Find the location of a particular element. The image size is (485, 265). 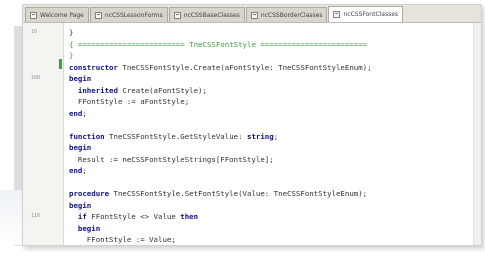

code-keyword: inherited is located at coordinates (97, 90).